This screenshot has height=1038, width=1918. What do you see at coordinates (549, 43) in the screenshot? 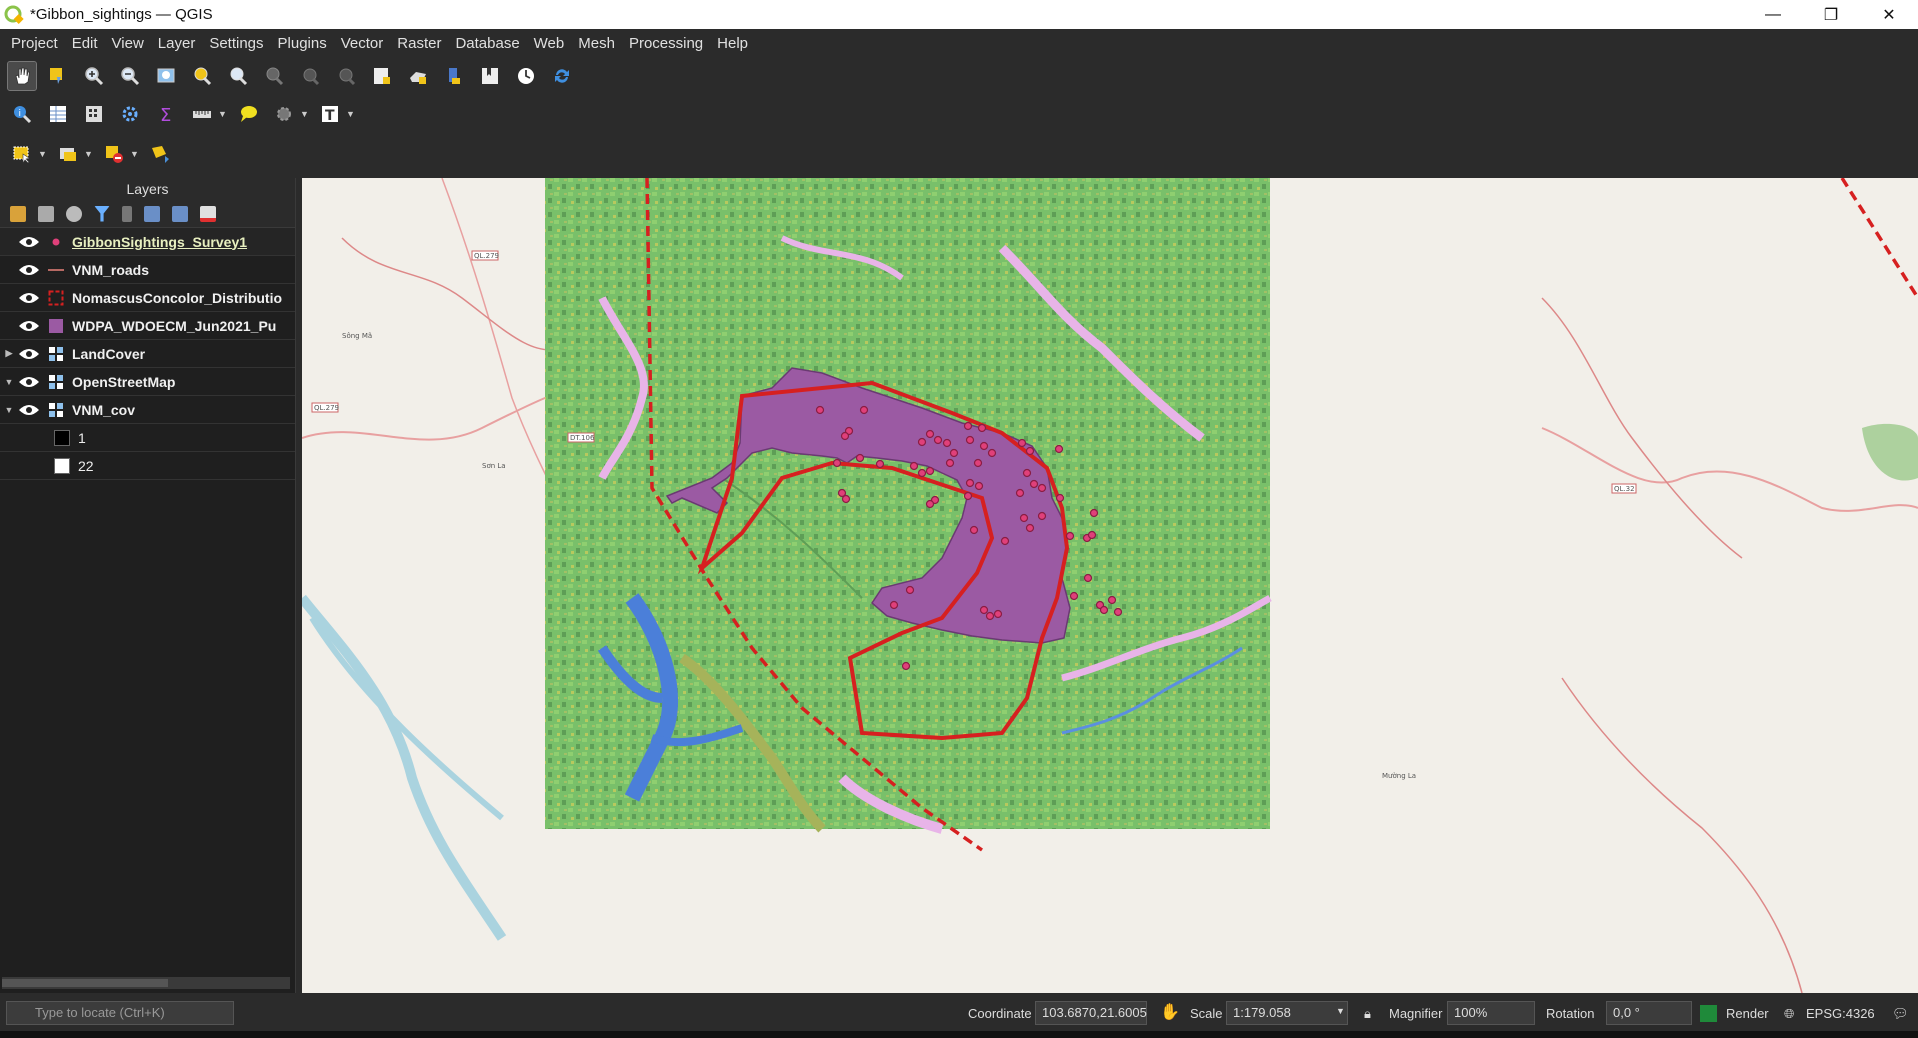
I see `menu-web: Web` at bounding box center [549, 43].